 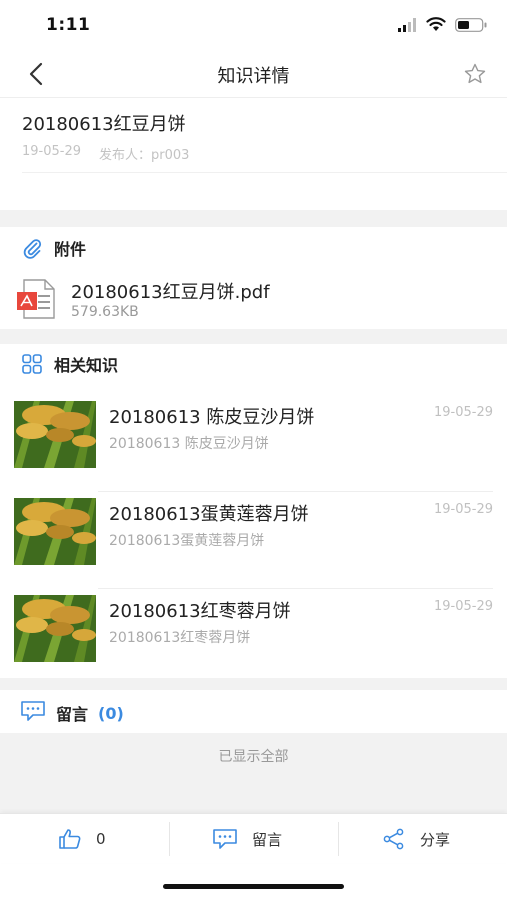 I want to click on comments-heading: 留言, so click(x=72, y=714).